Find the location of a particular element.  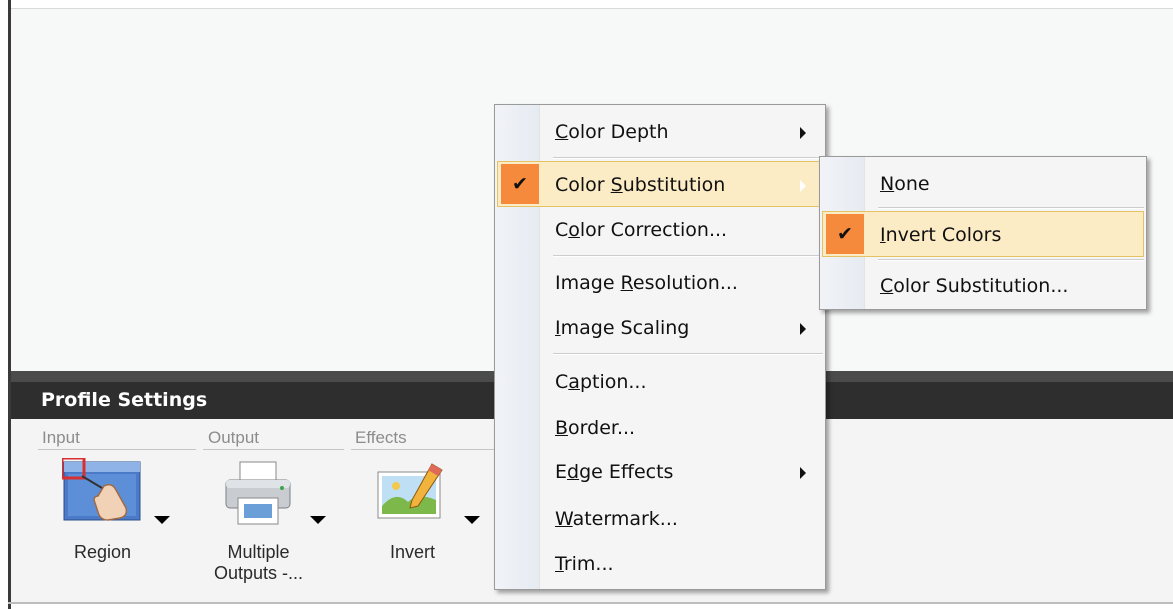

region-dropdown-caret is located at coordinates (162, 520).